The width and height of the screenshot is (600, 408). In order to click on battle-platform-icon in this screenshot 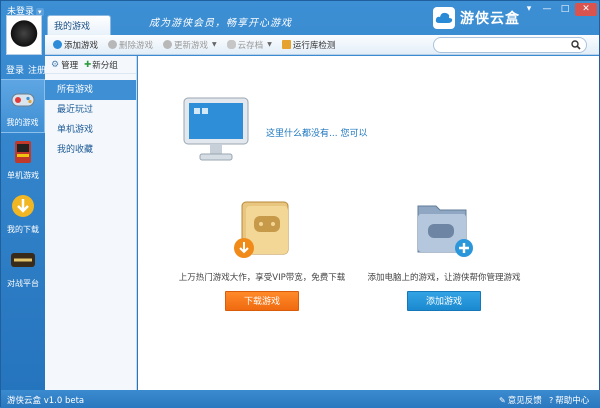, I will do `click(23, 260)`.